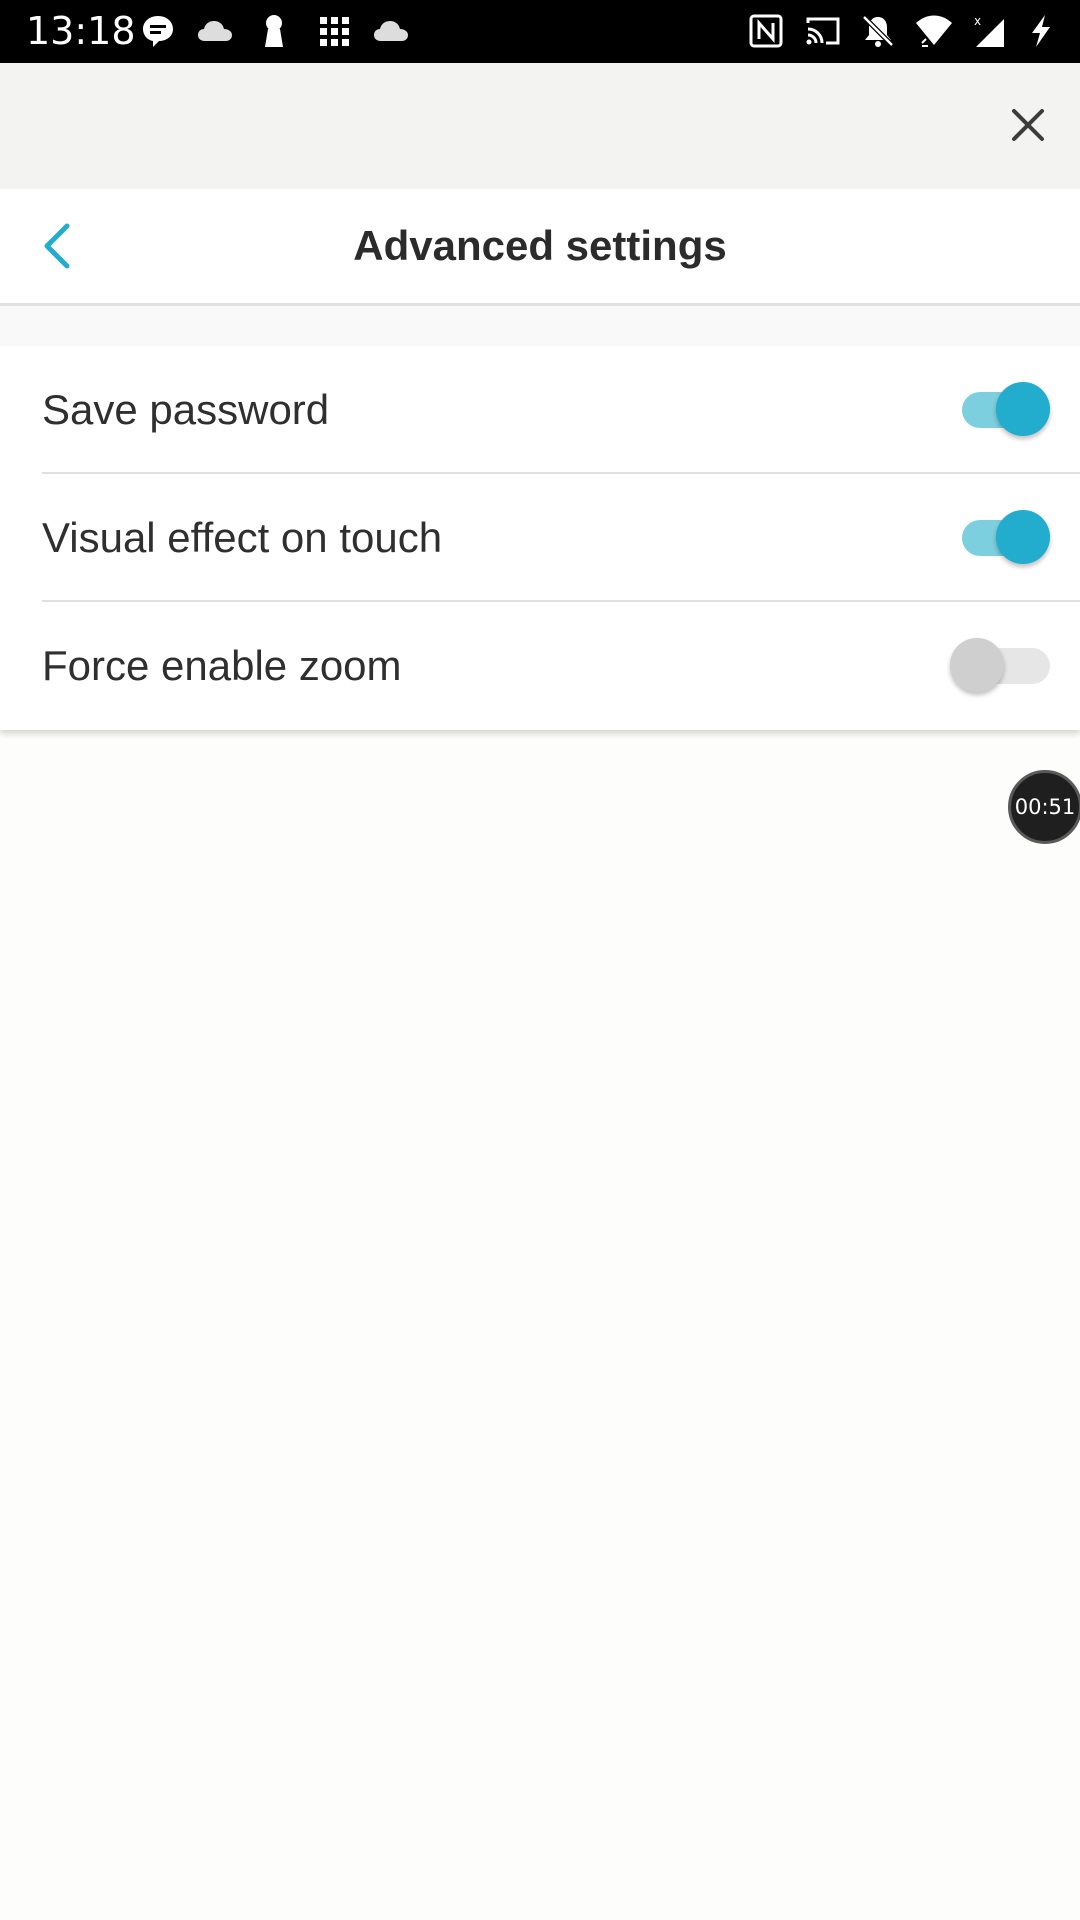  What do you see at coordinates (540, 666) in the screenshot?
I see `setting-row-force-zoom: Force enable zoom` at bounding box center [540, 666].